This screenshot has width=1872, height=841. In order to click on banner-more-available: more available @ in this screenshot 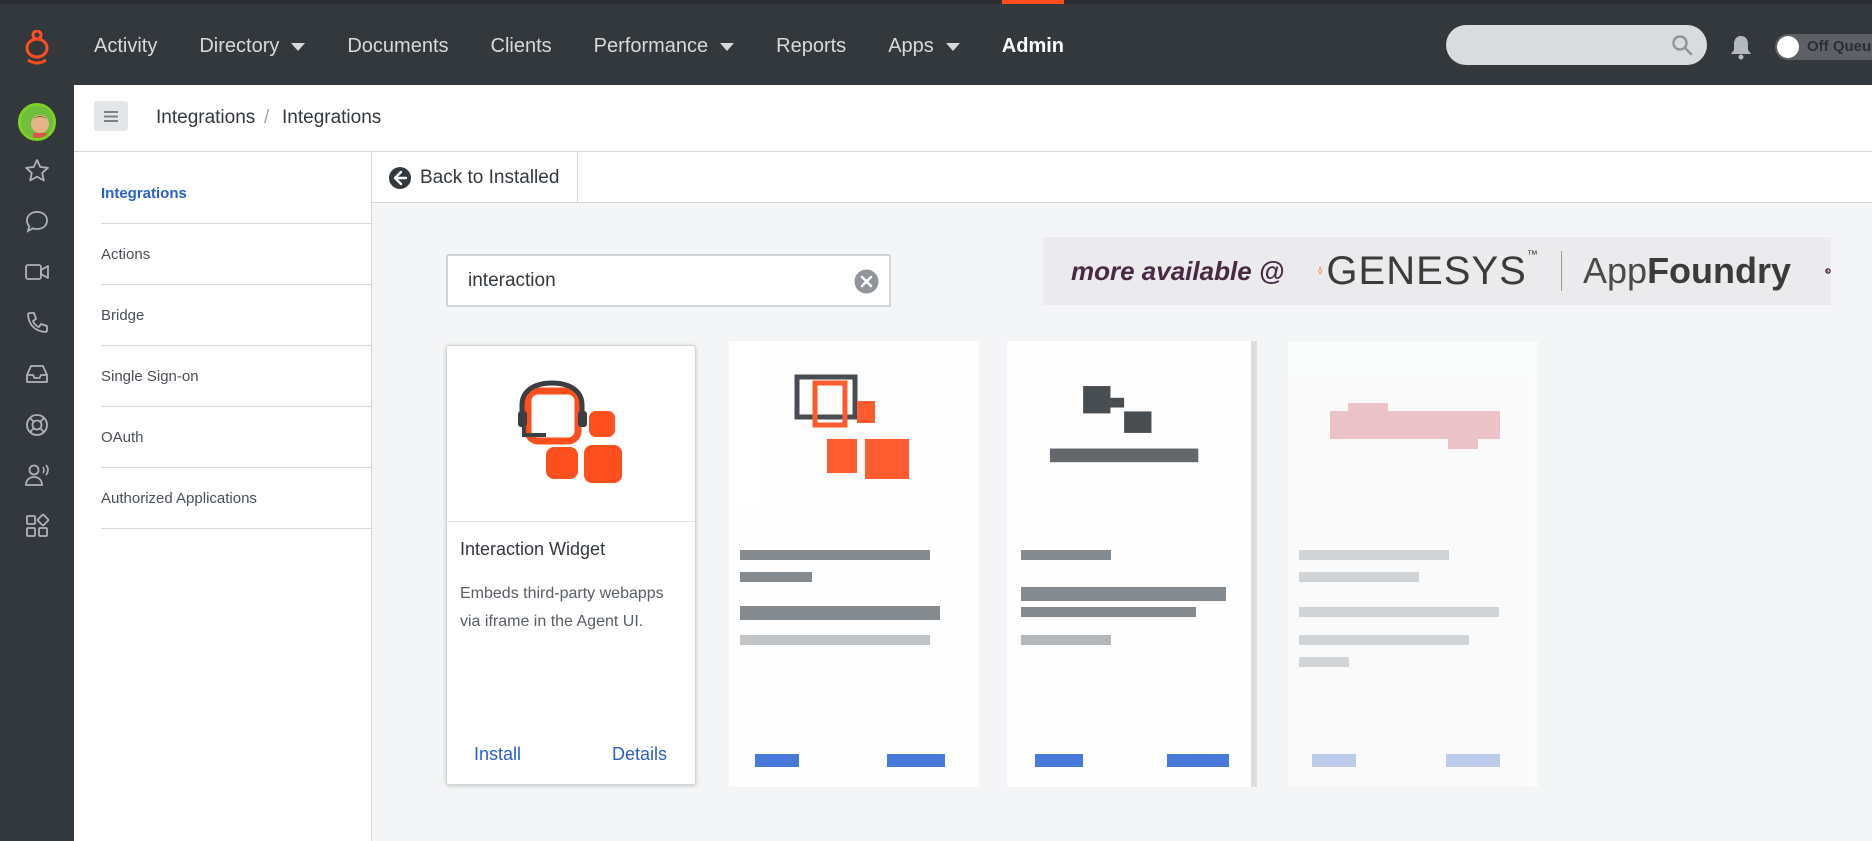, I will do `click(1178, 270)`.